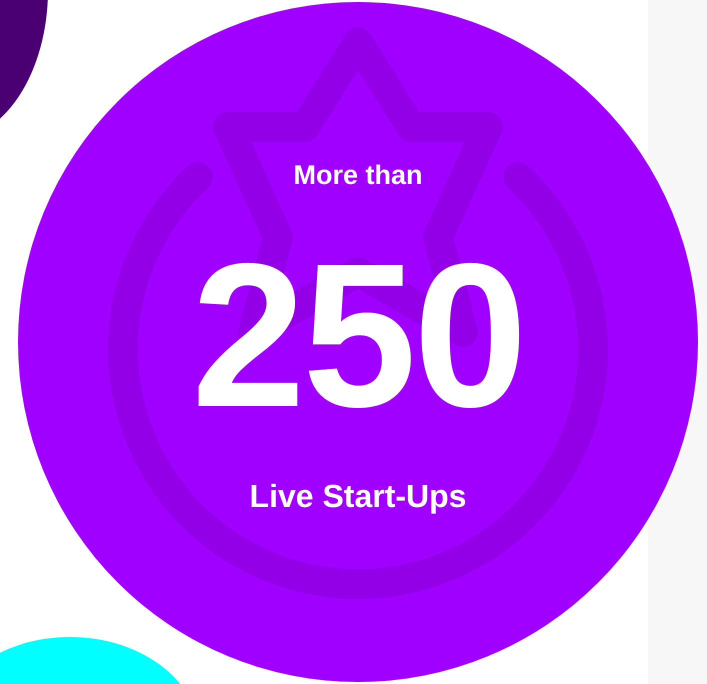 This screenshot has height=684, width=707. Describe the element at coordinates (357, 175) in the screenshot. I see `stat-prefix: More than` at that location.